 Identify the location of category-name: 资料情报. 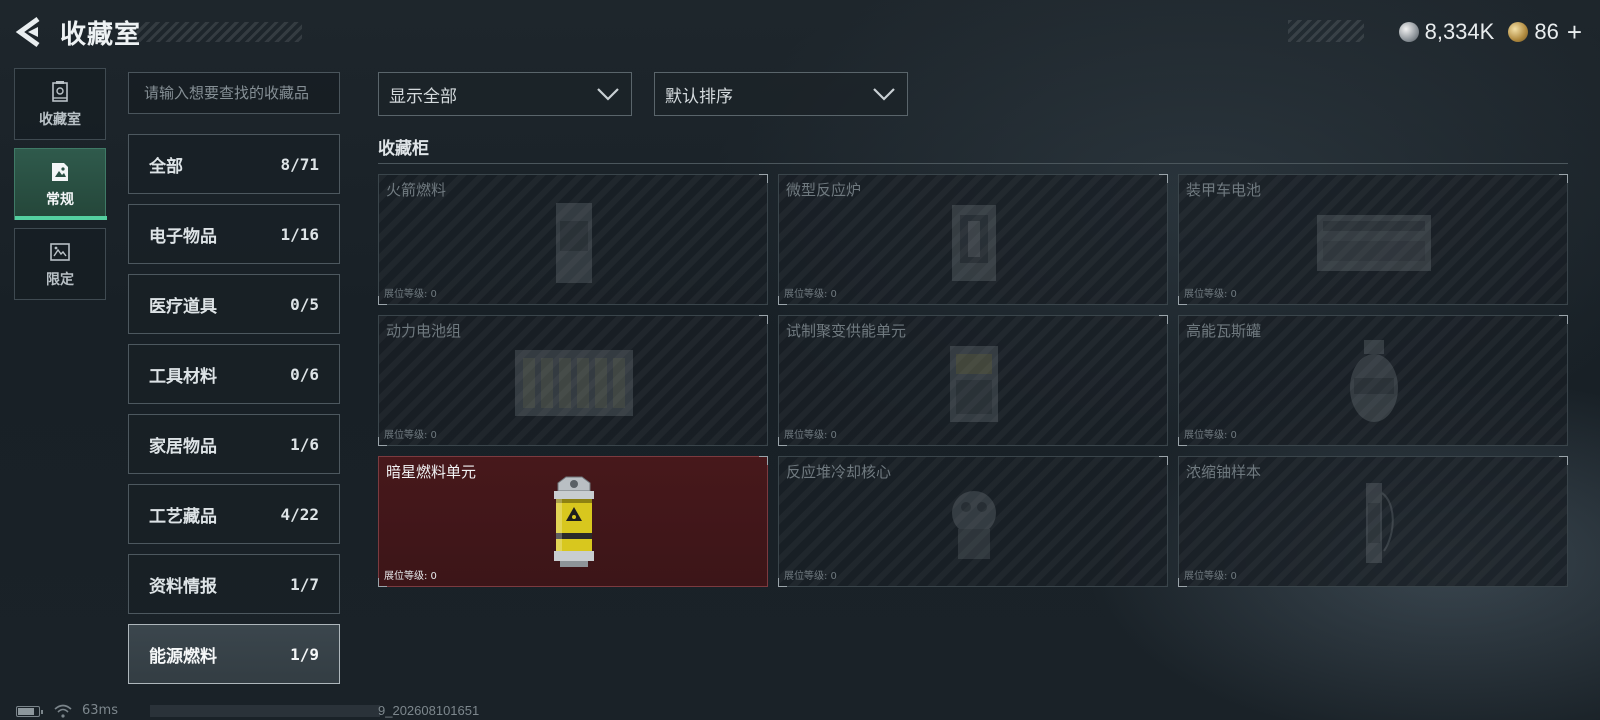
(183, 586).